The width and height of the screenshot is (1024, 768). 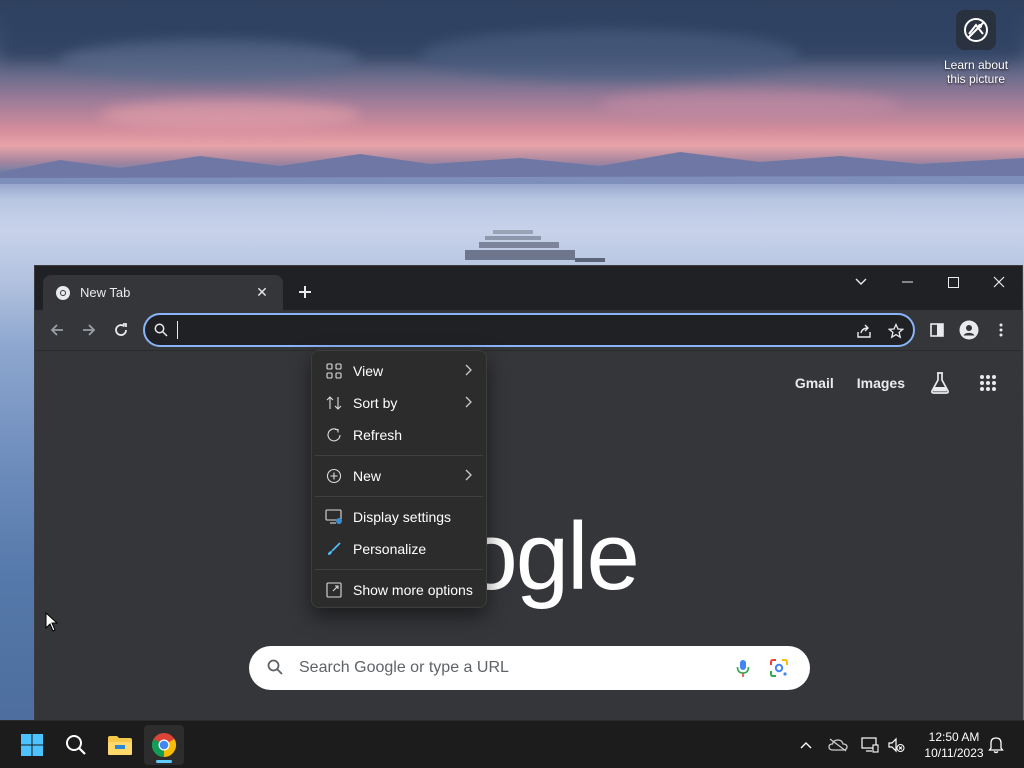 I want to click on text-caret, so click(x=177, y=330).